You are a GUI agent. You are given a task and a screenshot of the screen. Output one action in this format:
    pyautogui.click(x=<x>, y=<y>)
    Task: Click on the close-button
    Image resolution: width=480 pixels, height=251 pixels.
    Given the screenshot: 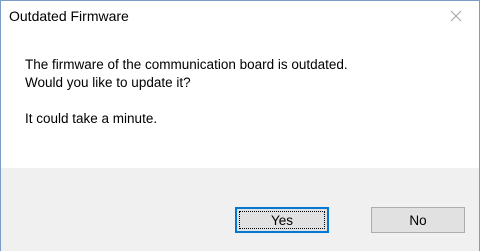 What is the action you would take?
    pyautogui.click(x=456, y=16)
    